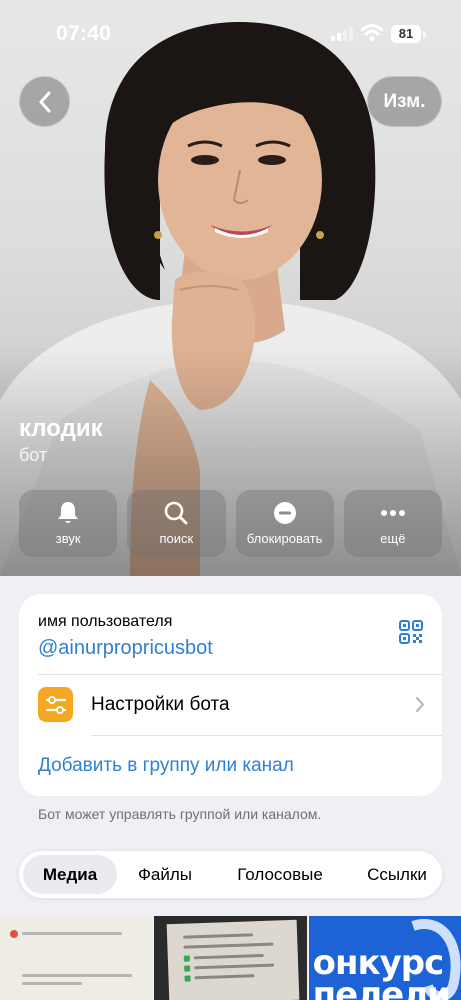 The height and width of the screenshot is (1000, 461). Describe the element at coordinates (392, 513) in the screenshot. I see `more-icon` at that location.